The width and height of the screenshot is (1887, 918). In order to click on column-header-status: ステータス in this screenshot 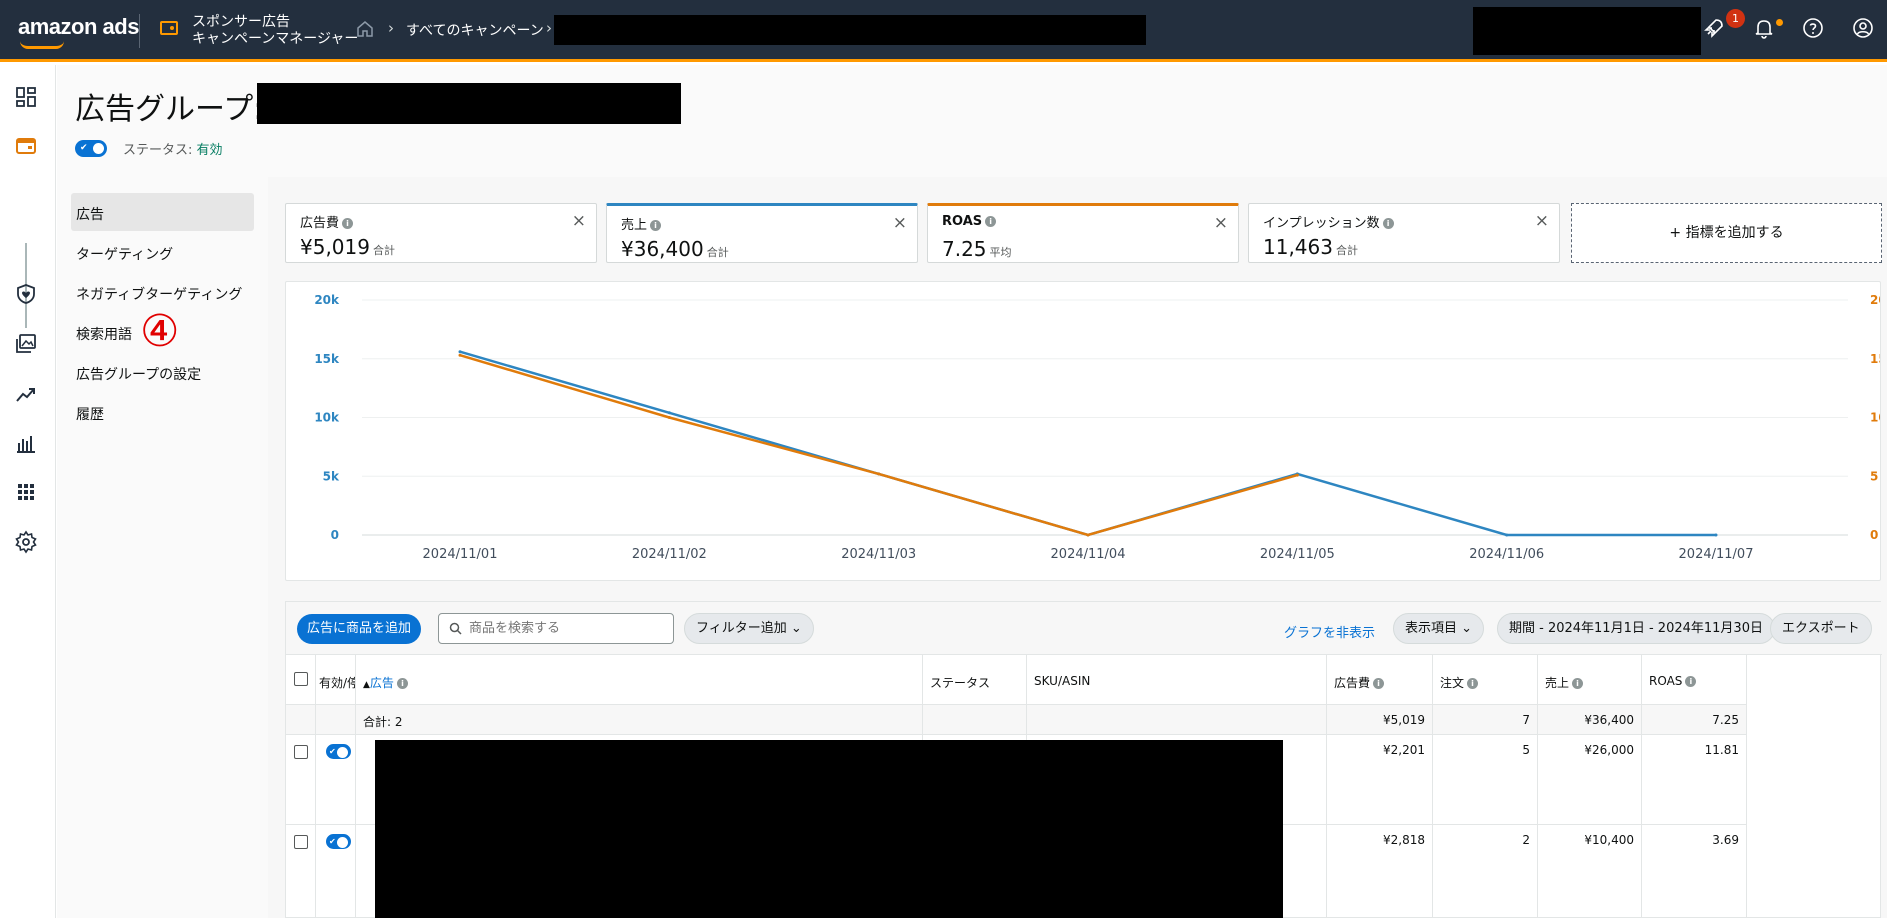, I will do `click(975, 680)`.